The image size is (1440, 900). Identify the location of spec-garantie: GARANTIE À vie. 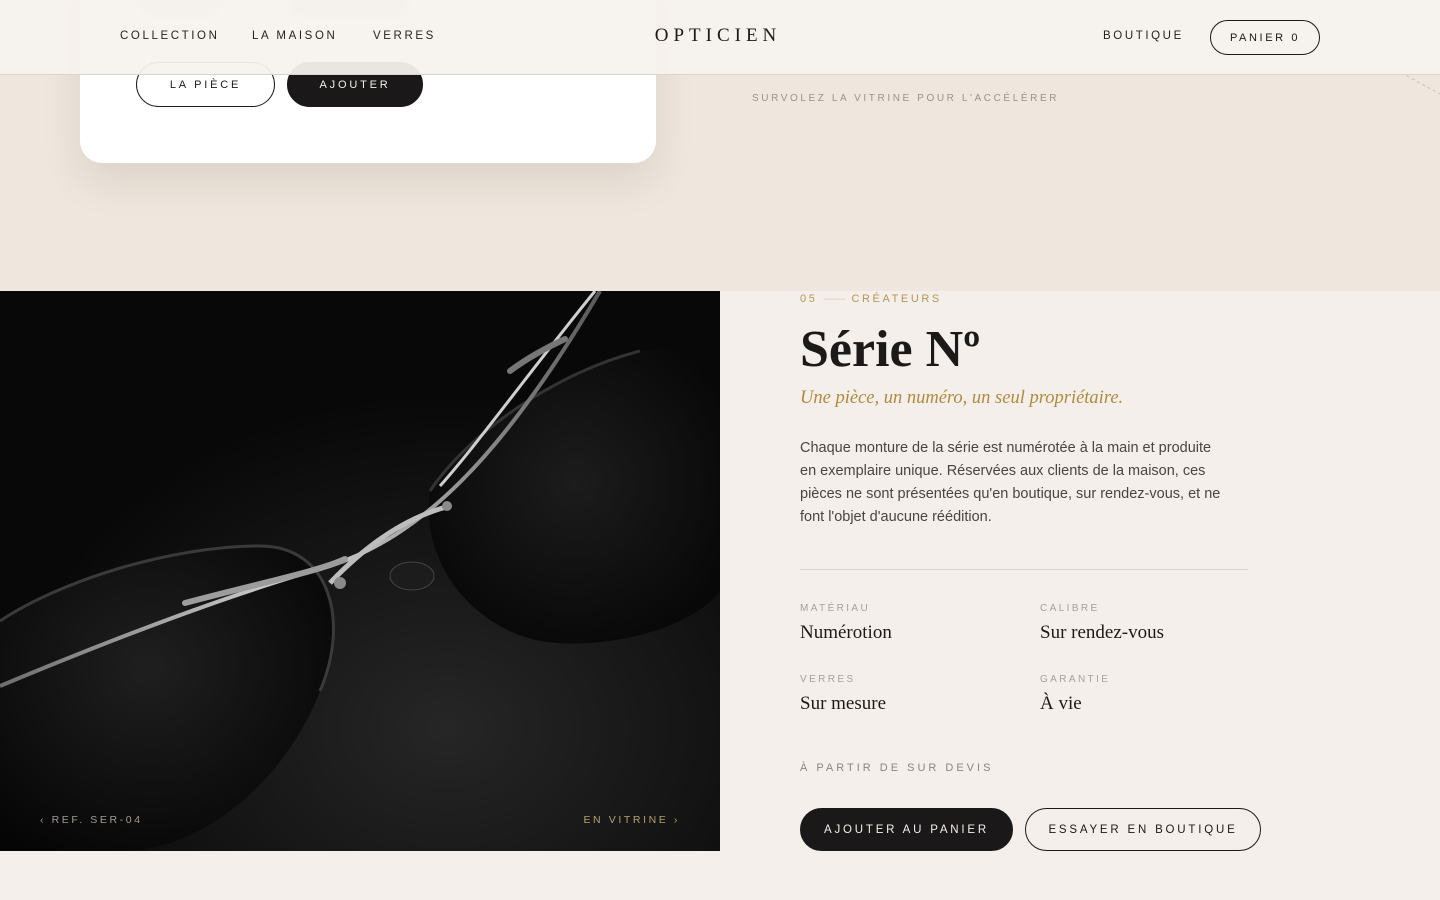
(1075, 694).